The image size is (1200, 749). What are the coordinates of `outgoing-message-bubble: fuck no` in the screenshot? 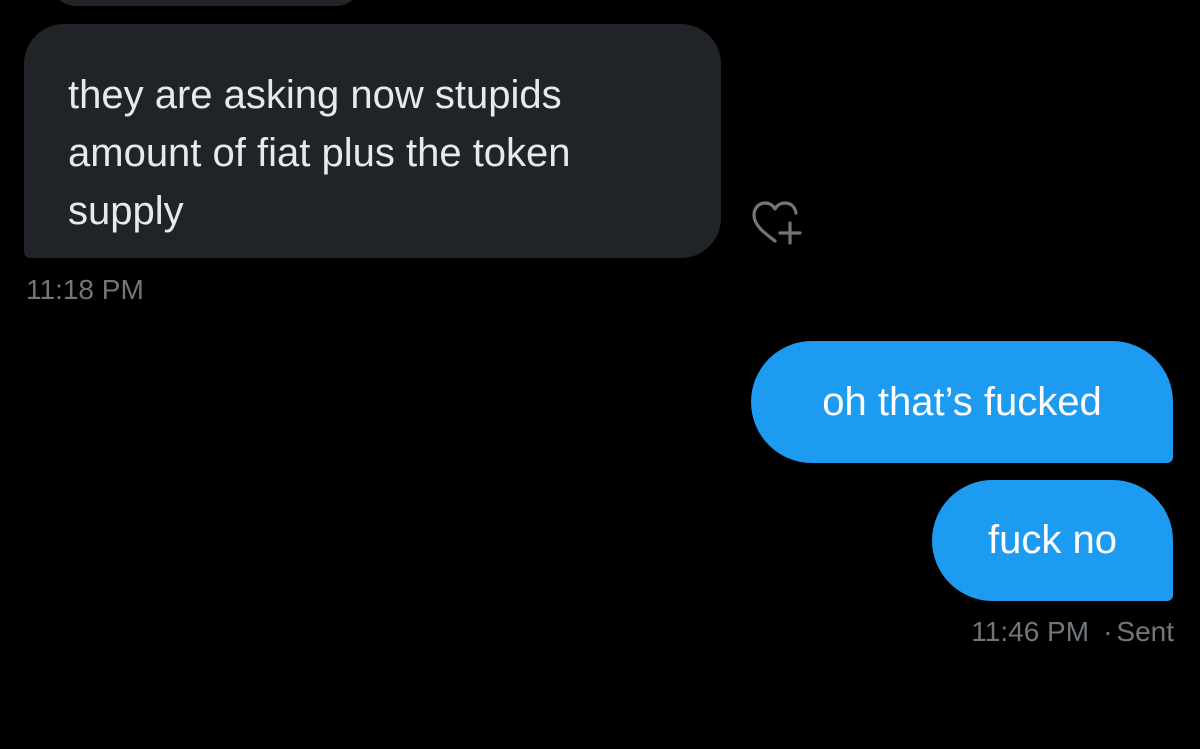 It's located at (1052, 540).